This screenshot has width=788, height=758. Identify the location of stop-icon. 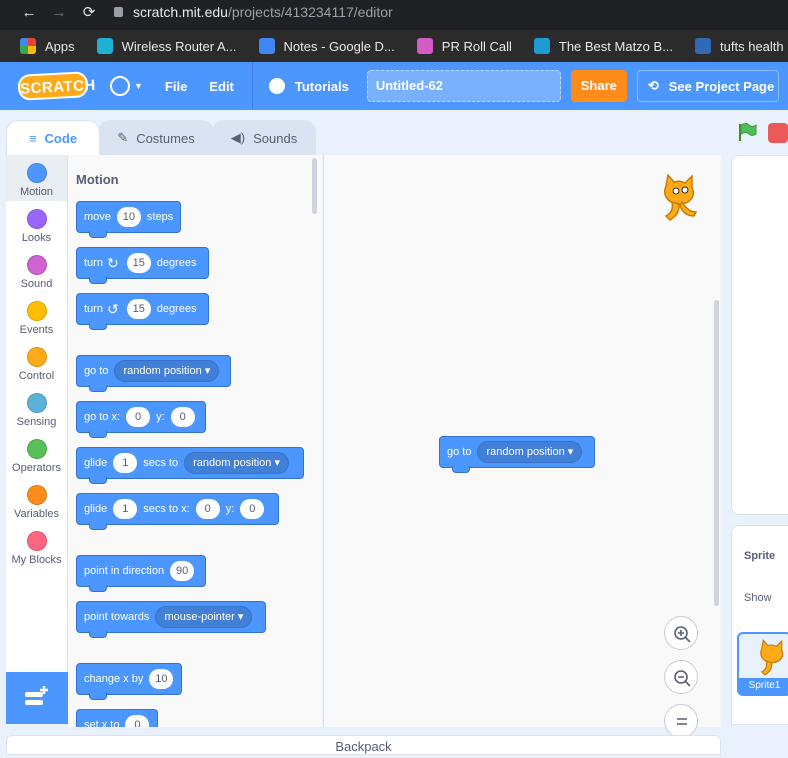
(778, 133).